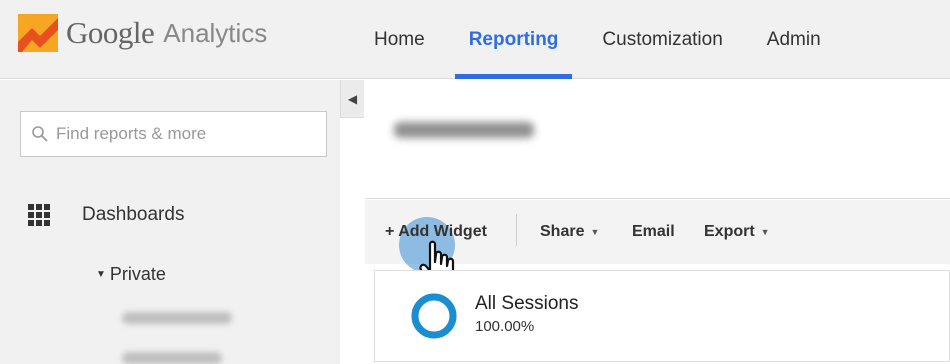 The image size is (950, 364). What do you see at coordinates (527, 303) in the screenshot?
I see `segment-name: All Sessions` at bounding box center [527, 303].